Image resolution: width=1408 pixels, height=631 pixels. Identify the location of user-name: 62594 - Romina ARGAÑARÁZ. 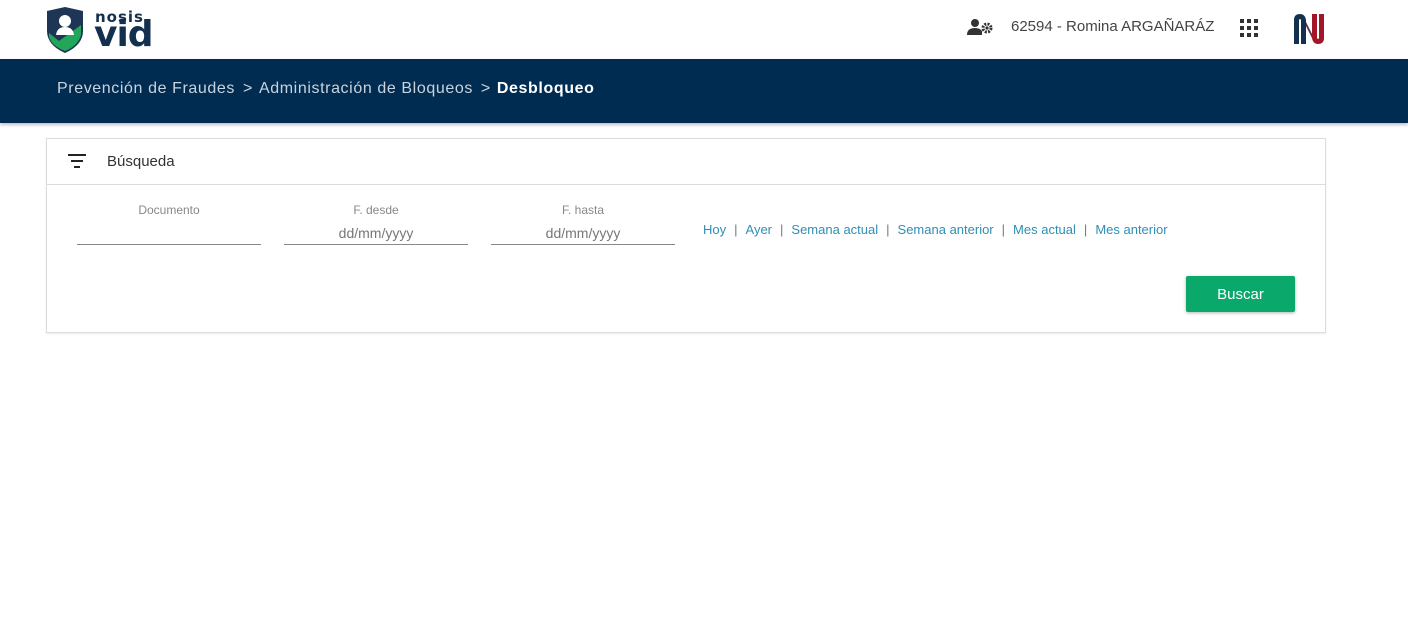
(1112, 26).